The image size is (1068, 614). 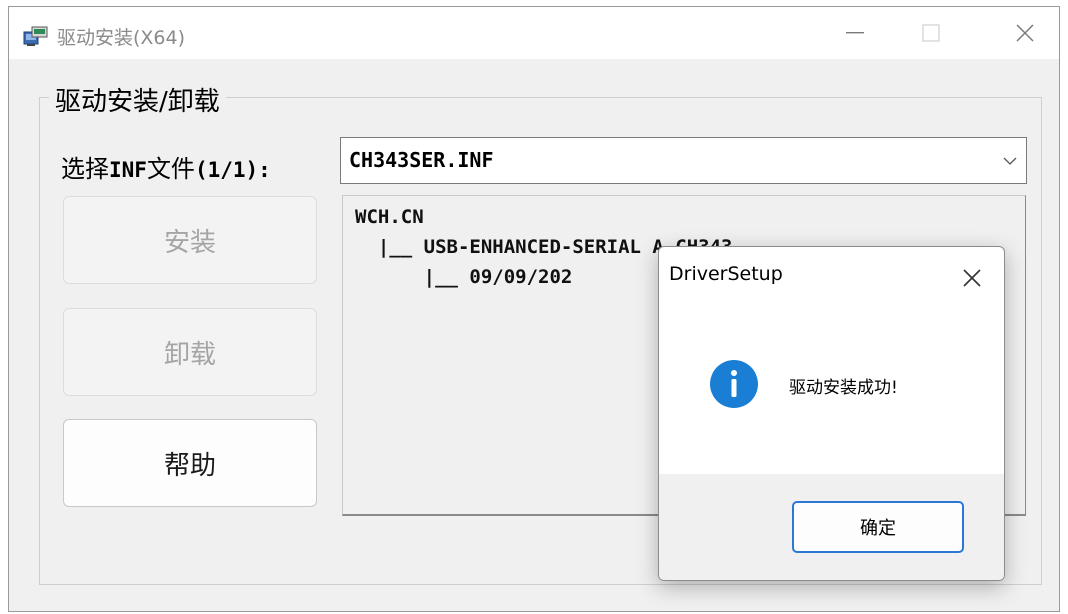 What do you see at coordinates (137, 99) in the screenshot?
I see `group-label: 驱动安装/卸载` at bounding box center [137, 99].